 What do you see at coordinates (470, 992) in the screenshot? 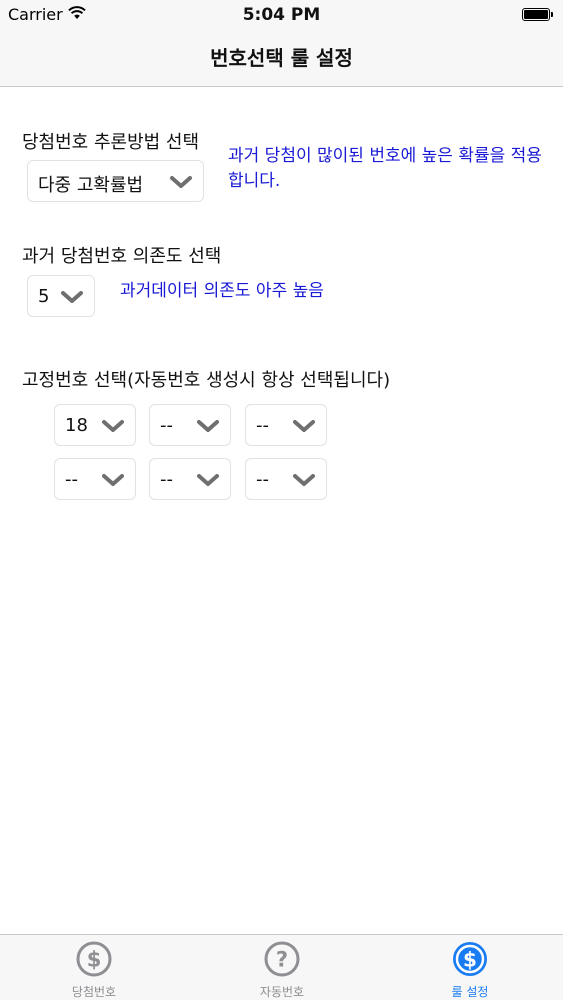
I see `tab-label: 룰 설정` at bounding box center [470, 992].